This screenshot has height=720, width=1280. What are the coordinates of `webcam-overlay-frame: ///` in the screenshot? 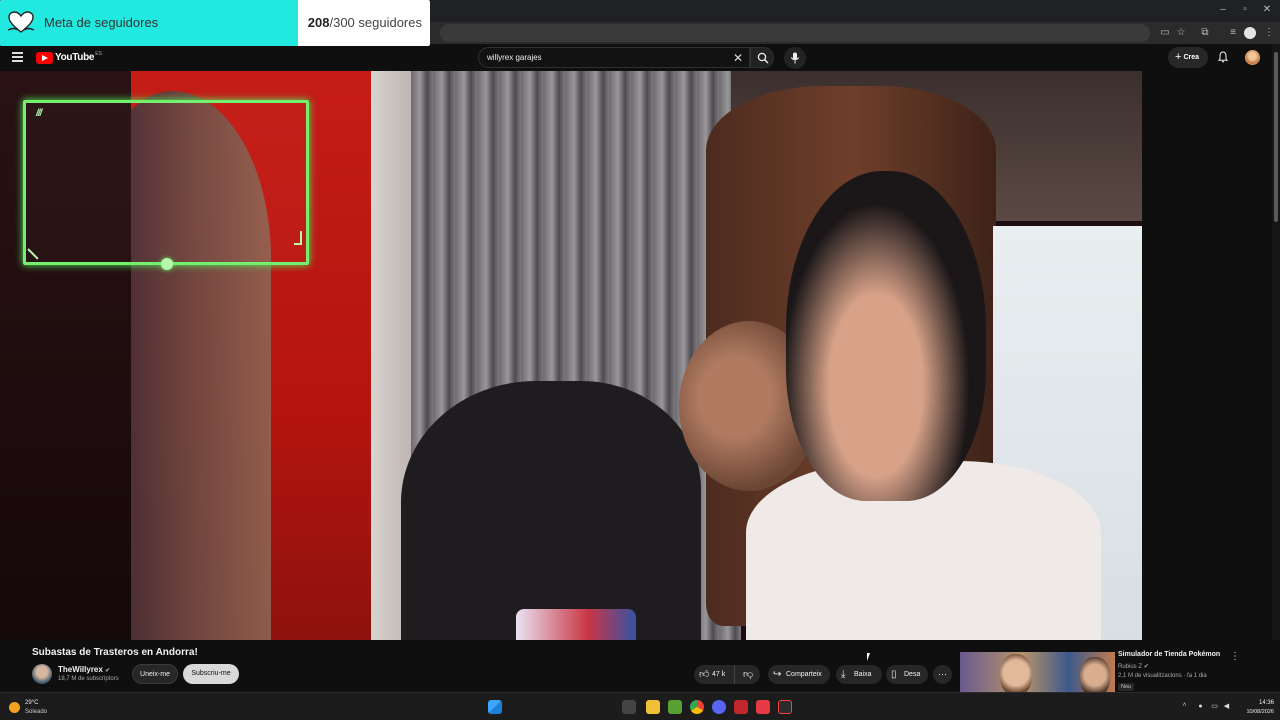 It's located at (166, 185).